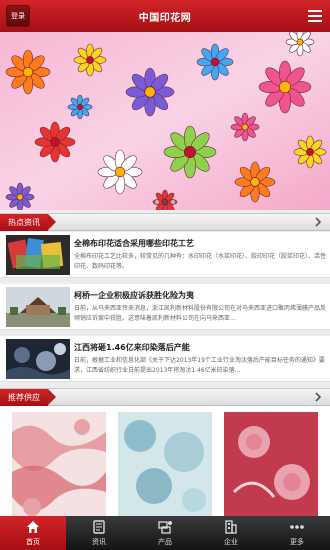 The width and height of the screenshot is (330, 550). I want to click on hot-news-header: 热点资讯, so click(165, 222).